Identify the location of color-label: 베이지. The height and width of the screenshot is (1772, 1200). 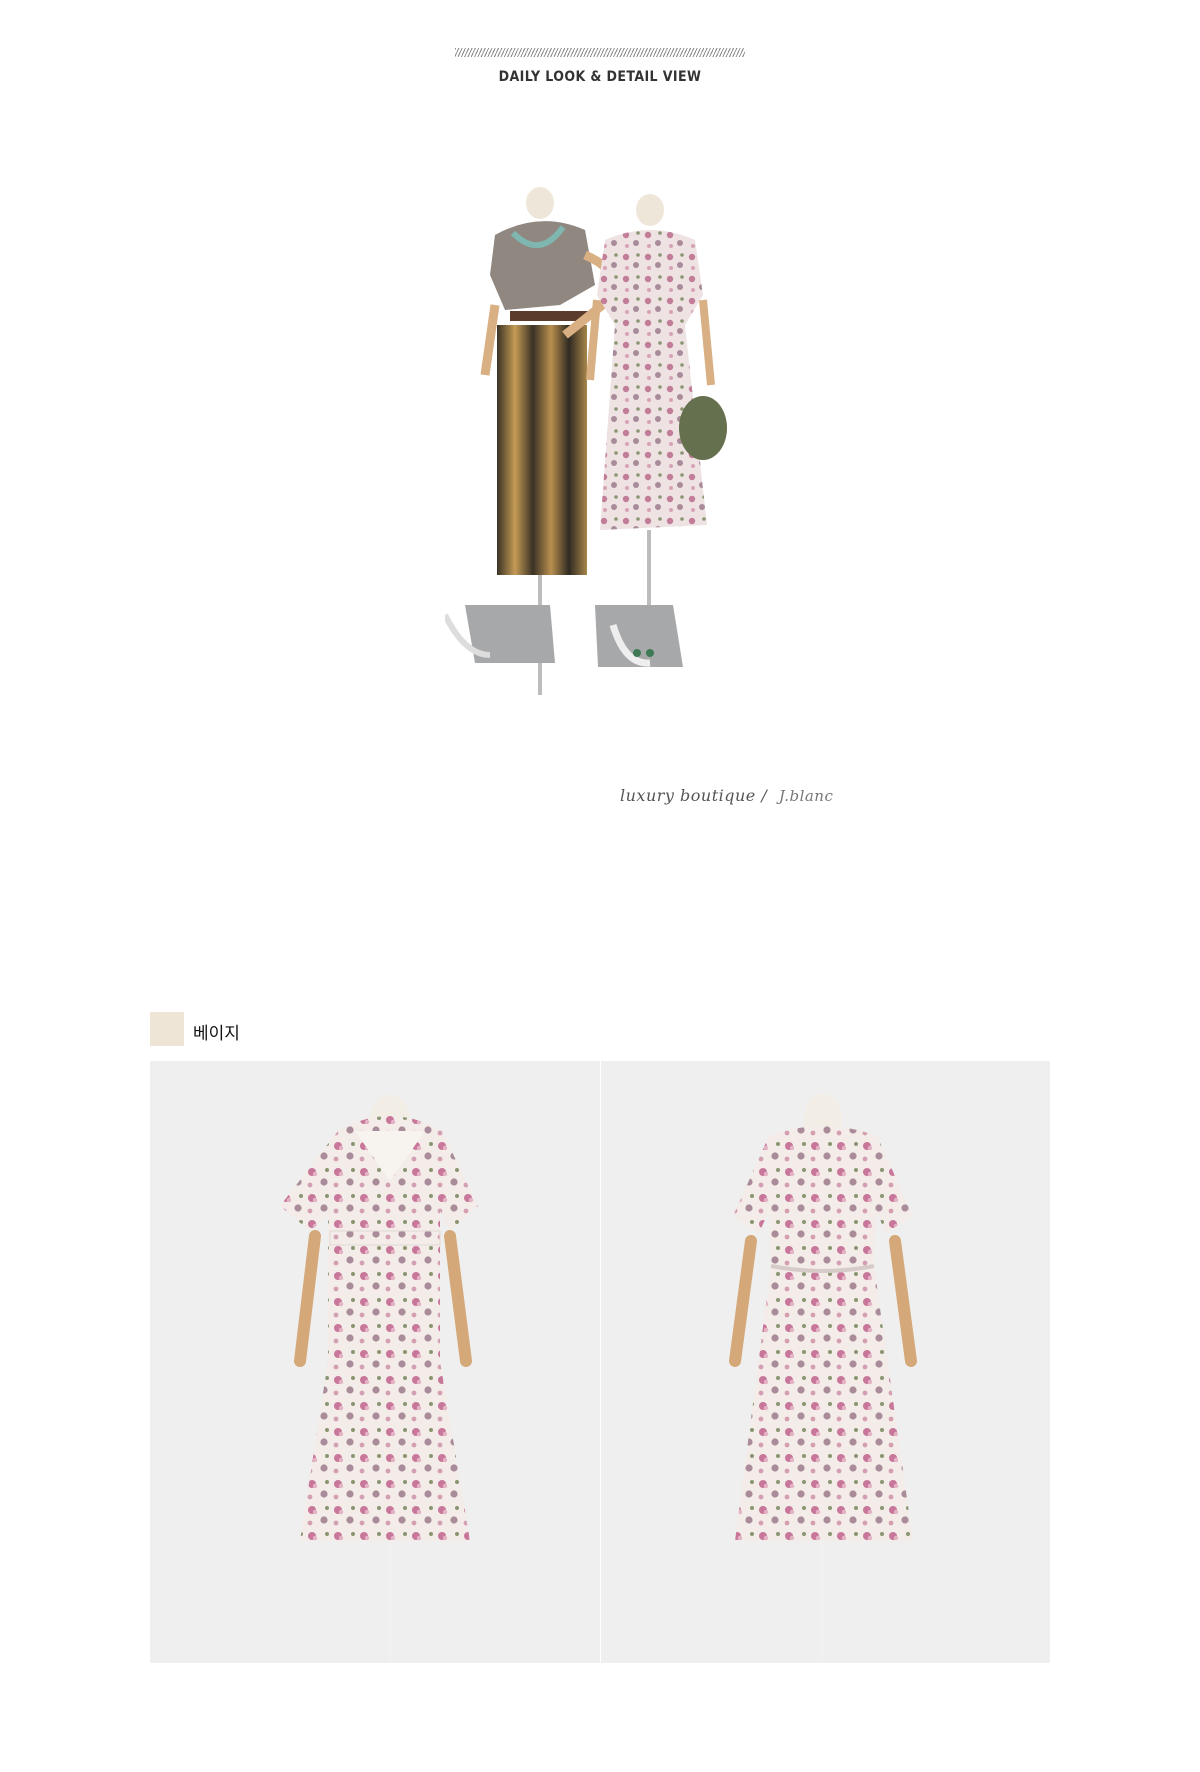
(216, 1034).